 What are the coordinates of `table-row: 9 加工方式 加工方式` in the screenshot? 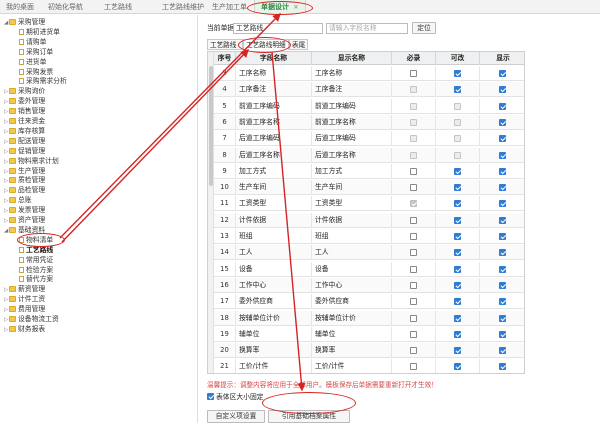 It's located at (366, 171).